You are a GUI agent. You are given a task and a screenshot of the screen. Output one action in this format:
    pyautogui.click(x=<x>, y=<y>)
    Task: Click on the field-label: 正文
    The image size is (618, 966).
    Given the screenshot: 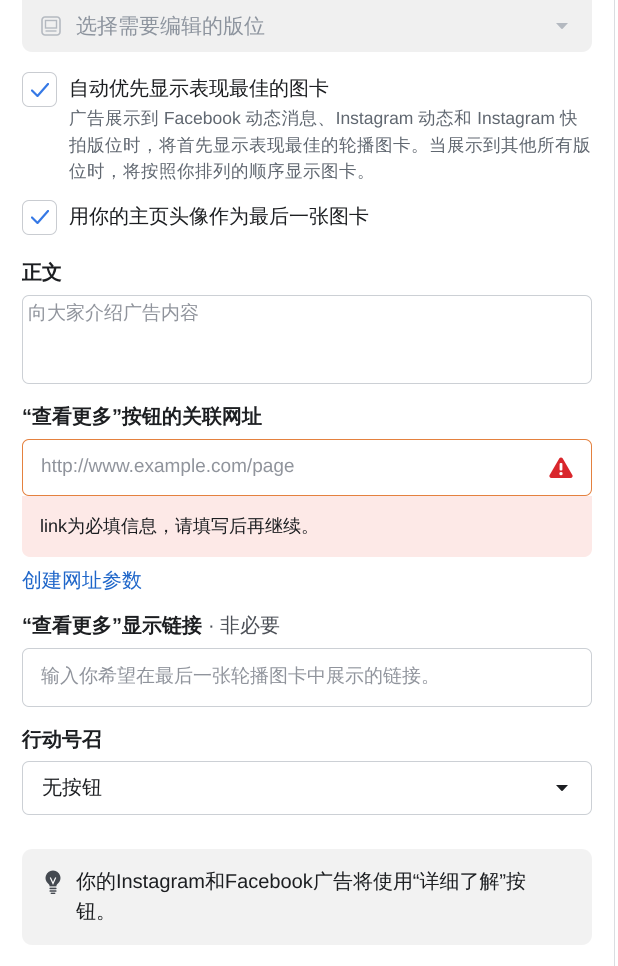 What is the action you would take?
    pyautogui.click(x=42, y=272)
    